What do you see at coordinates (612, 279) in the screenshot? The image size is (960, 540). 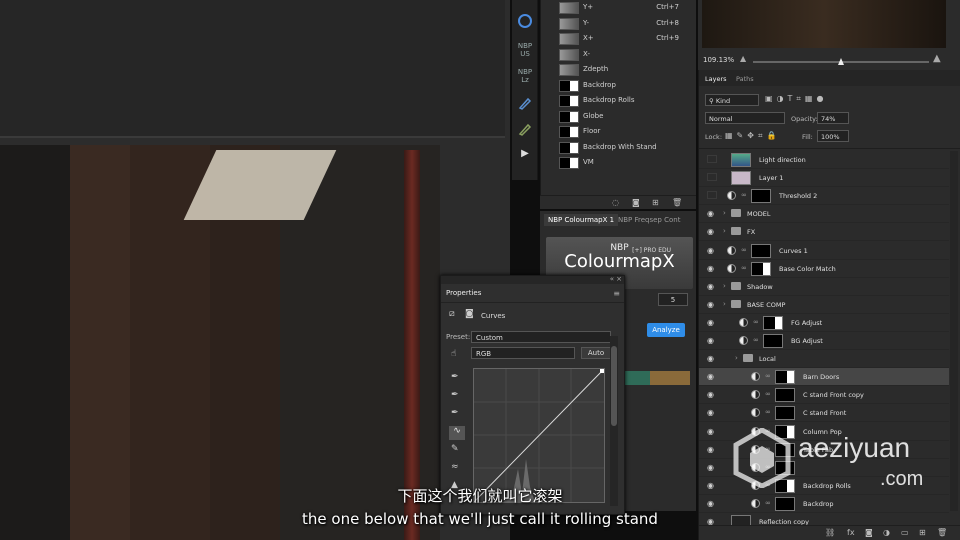 I see `collapse-icon: «` at bounding box center [612, 279].